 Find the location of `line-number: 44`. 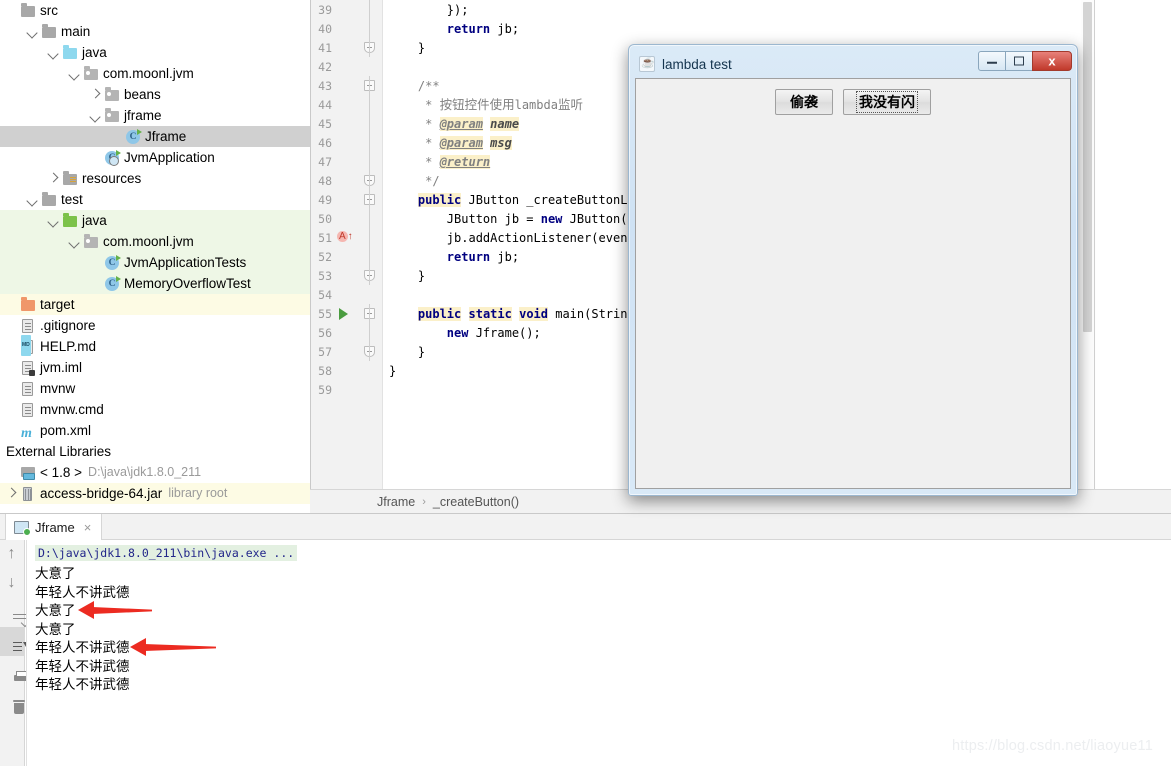

line-number: 44 is located at coordinates (325, 105).